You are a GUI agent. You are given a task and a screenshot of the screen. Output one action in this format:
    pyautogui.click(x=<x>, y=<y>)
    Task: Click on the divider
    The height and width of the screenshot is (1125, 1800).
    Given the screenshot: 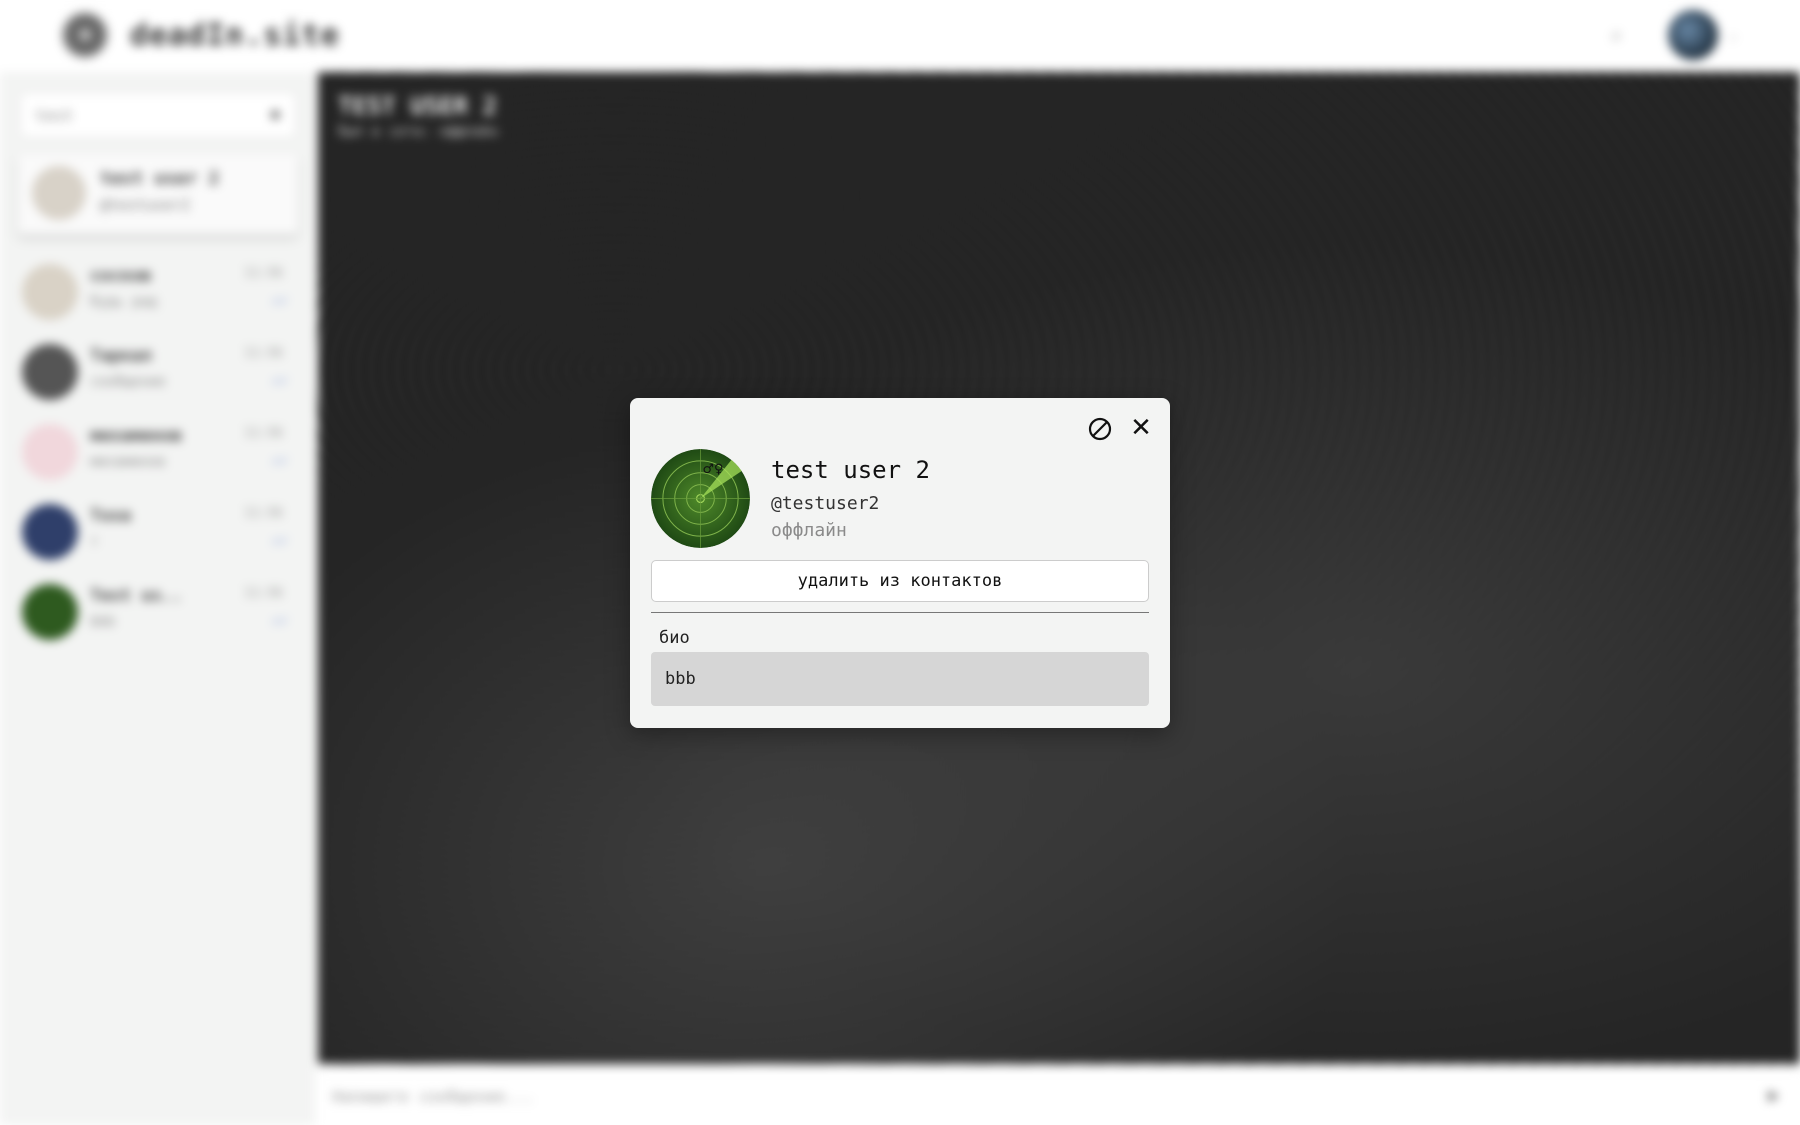 What is the action you would take?
    pyautogui.click(x=900, y=612)
    